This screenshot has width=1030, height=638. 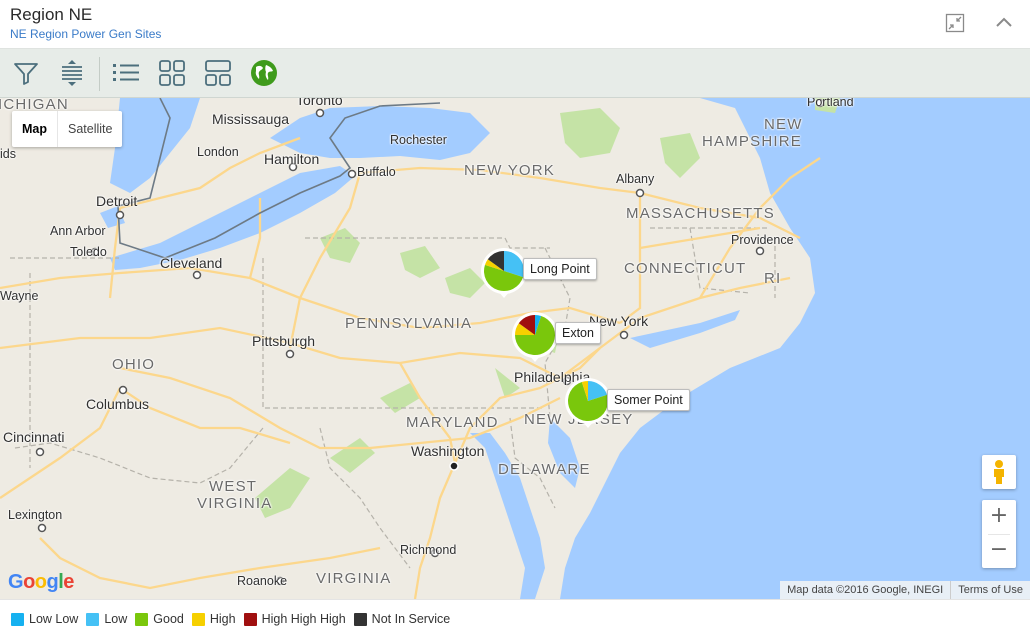 I want to click on zoom-divider, so click(x=999, y=534).